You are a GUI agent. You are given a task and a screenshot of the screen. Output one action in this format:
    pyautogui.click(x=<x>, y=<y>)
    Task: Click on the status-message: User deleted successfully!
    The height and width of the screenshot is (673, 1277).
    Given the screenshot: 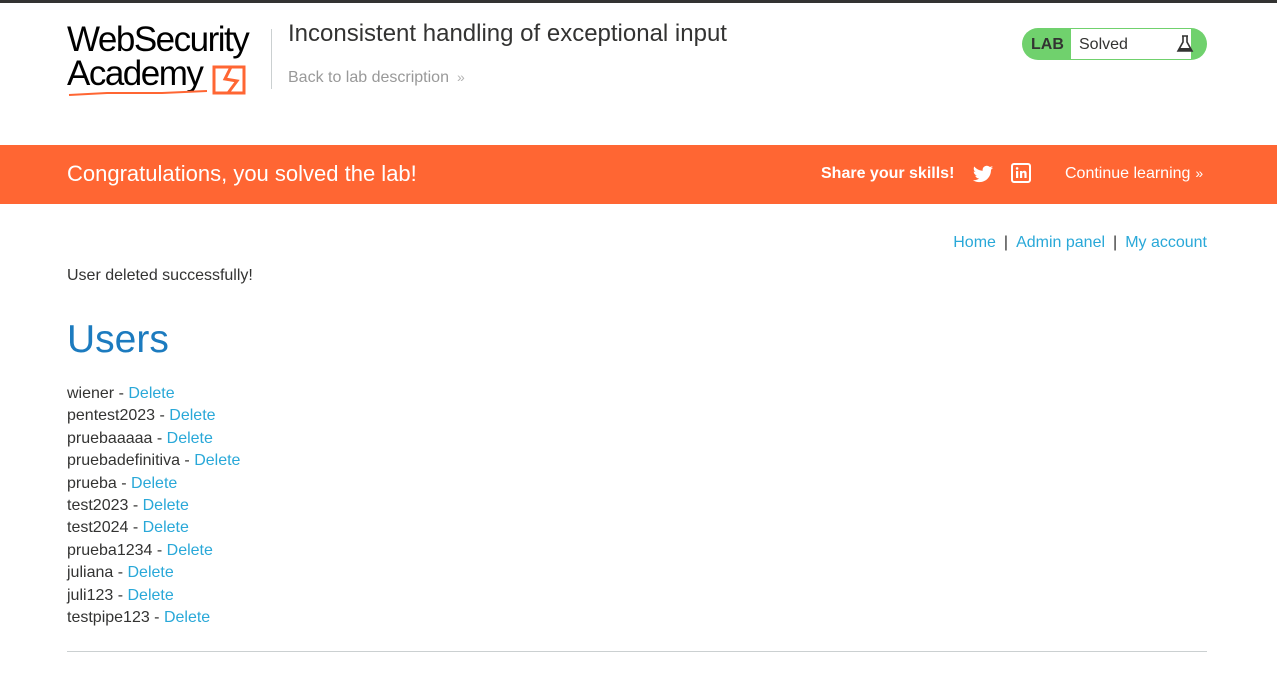 What is the action you would take?
    pyautogui.click(x=160, y=275)
    